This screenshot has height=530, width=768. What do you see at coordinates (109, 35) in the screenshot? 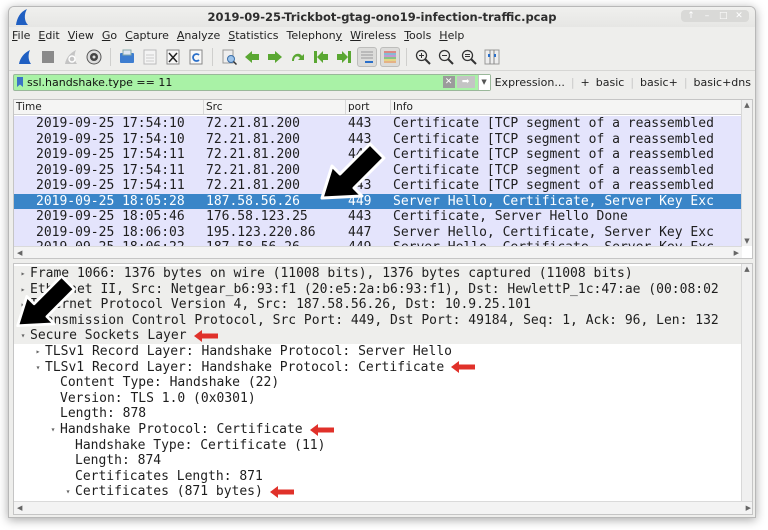
I see `menu-go: Go` at bounding box center [109, 35].